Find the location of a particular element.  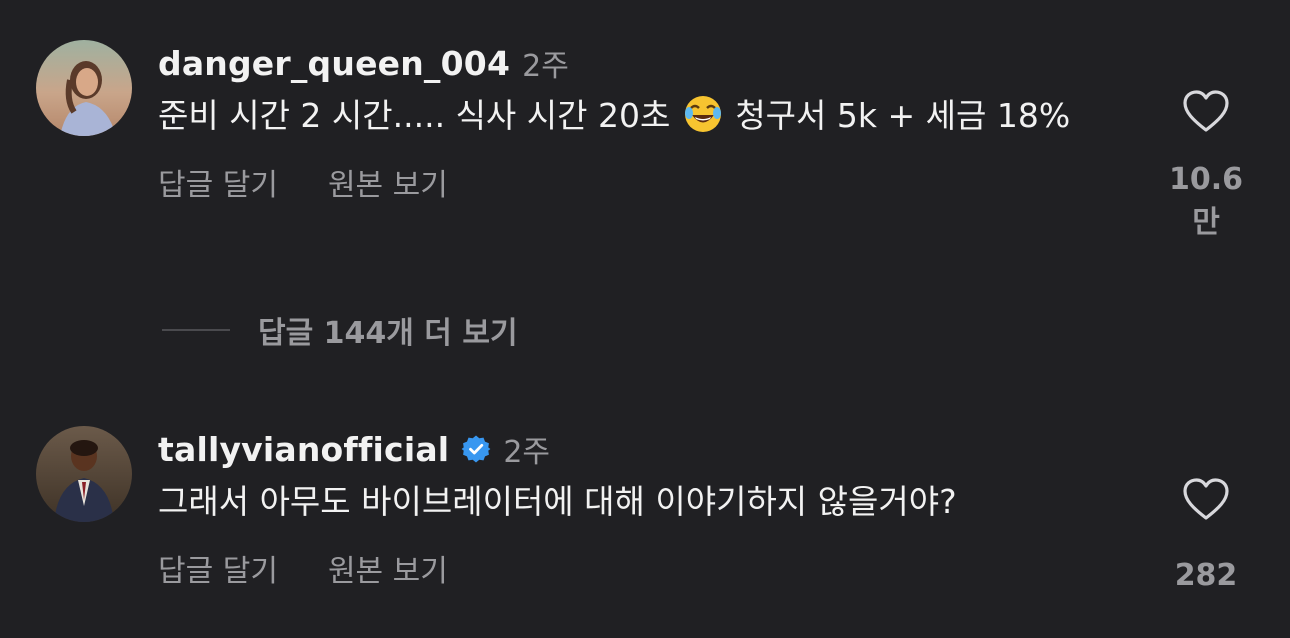

view-more-replies-button: 답글 144개 더 보기 is located at coordinates (340, 330).